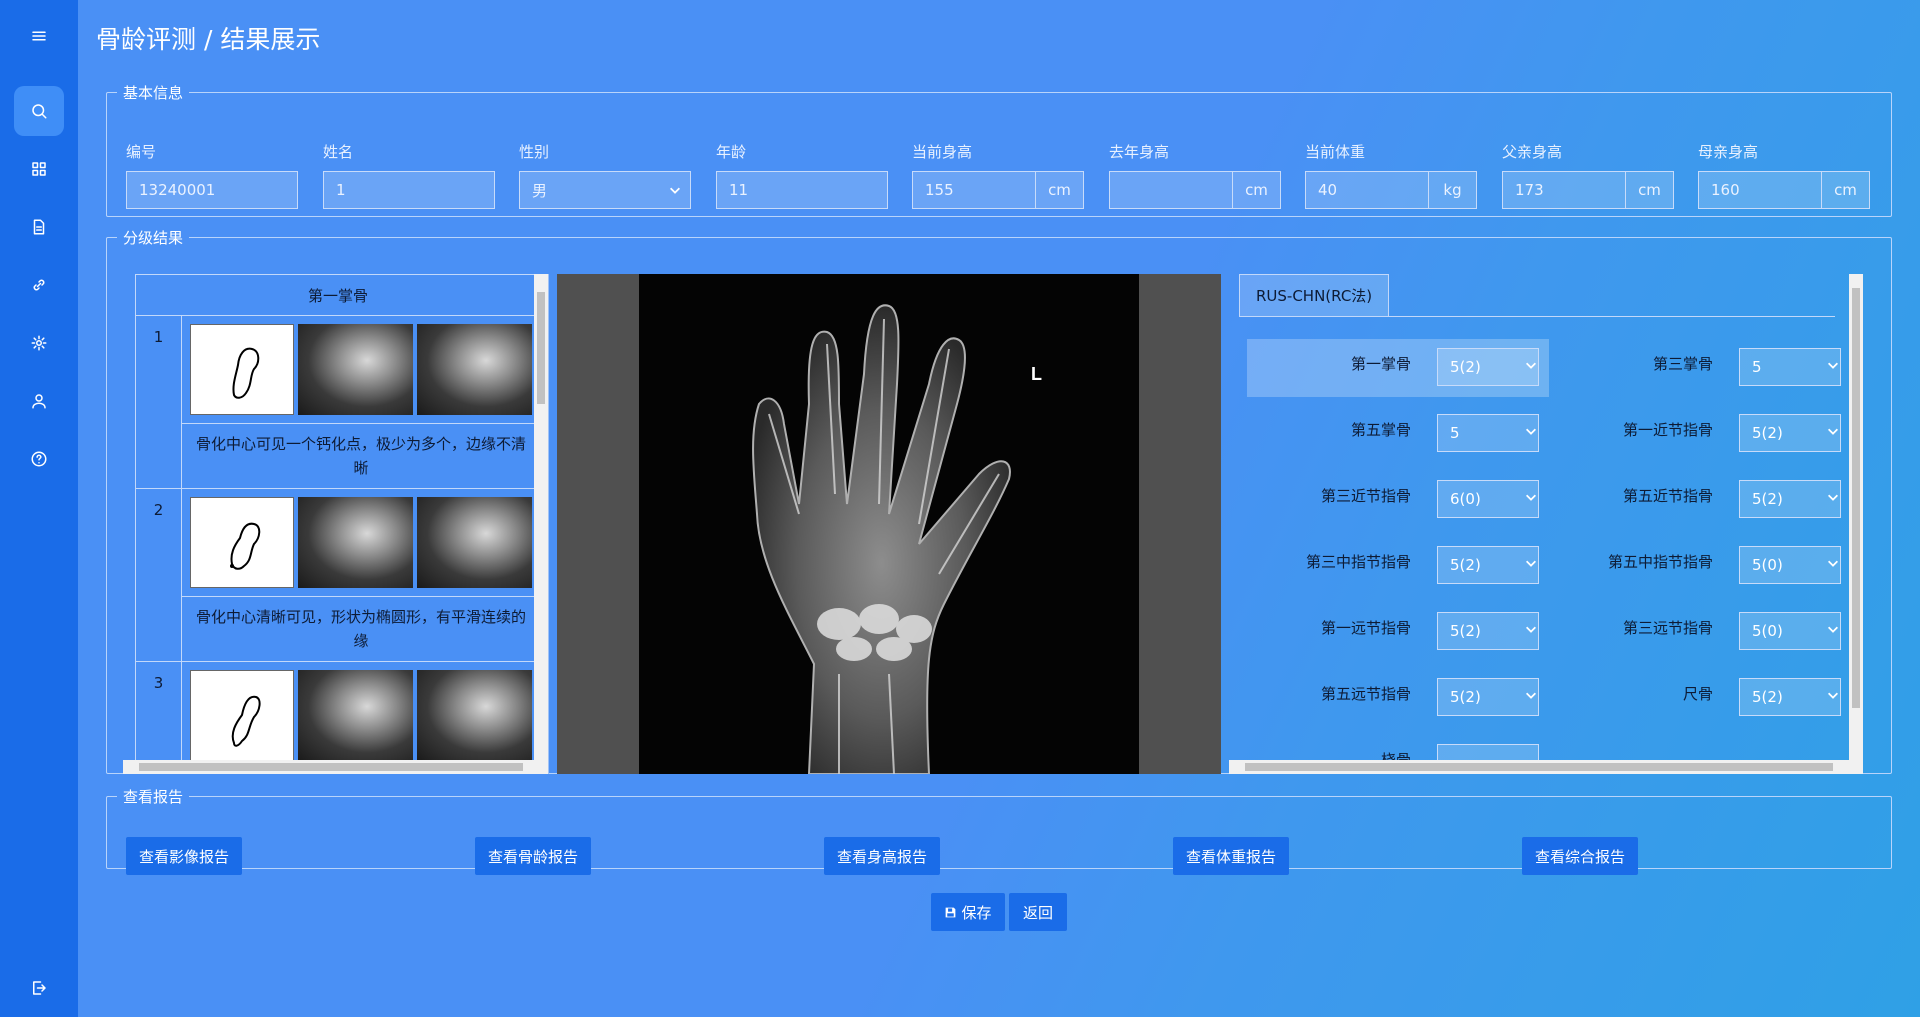 This screenshot has width=1920, height=1017. What do you see at coordinates (39, 401) in the screenshot?
I see `user-icon` at bounding box center [39, 401].